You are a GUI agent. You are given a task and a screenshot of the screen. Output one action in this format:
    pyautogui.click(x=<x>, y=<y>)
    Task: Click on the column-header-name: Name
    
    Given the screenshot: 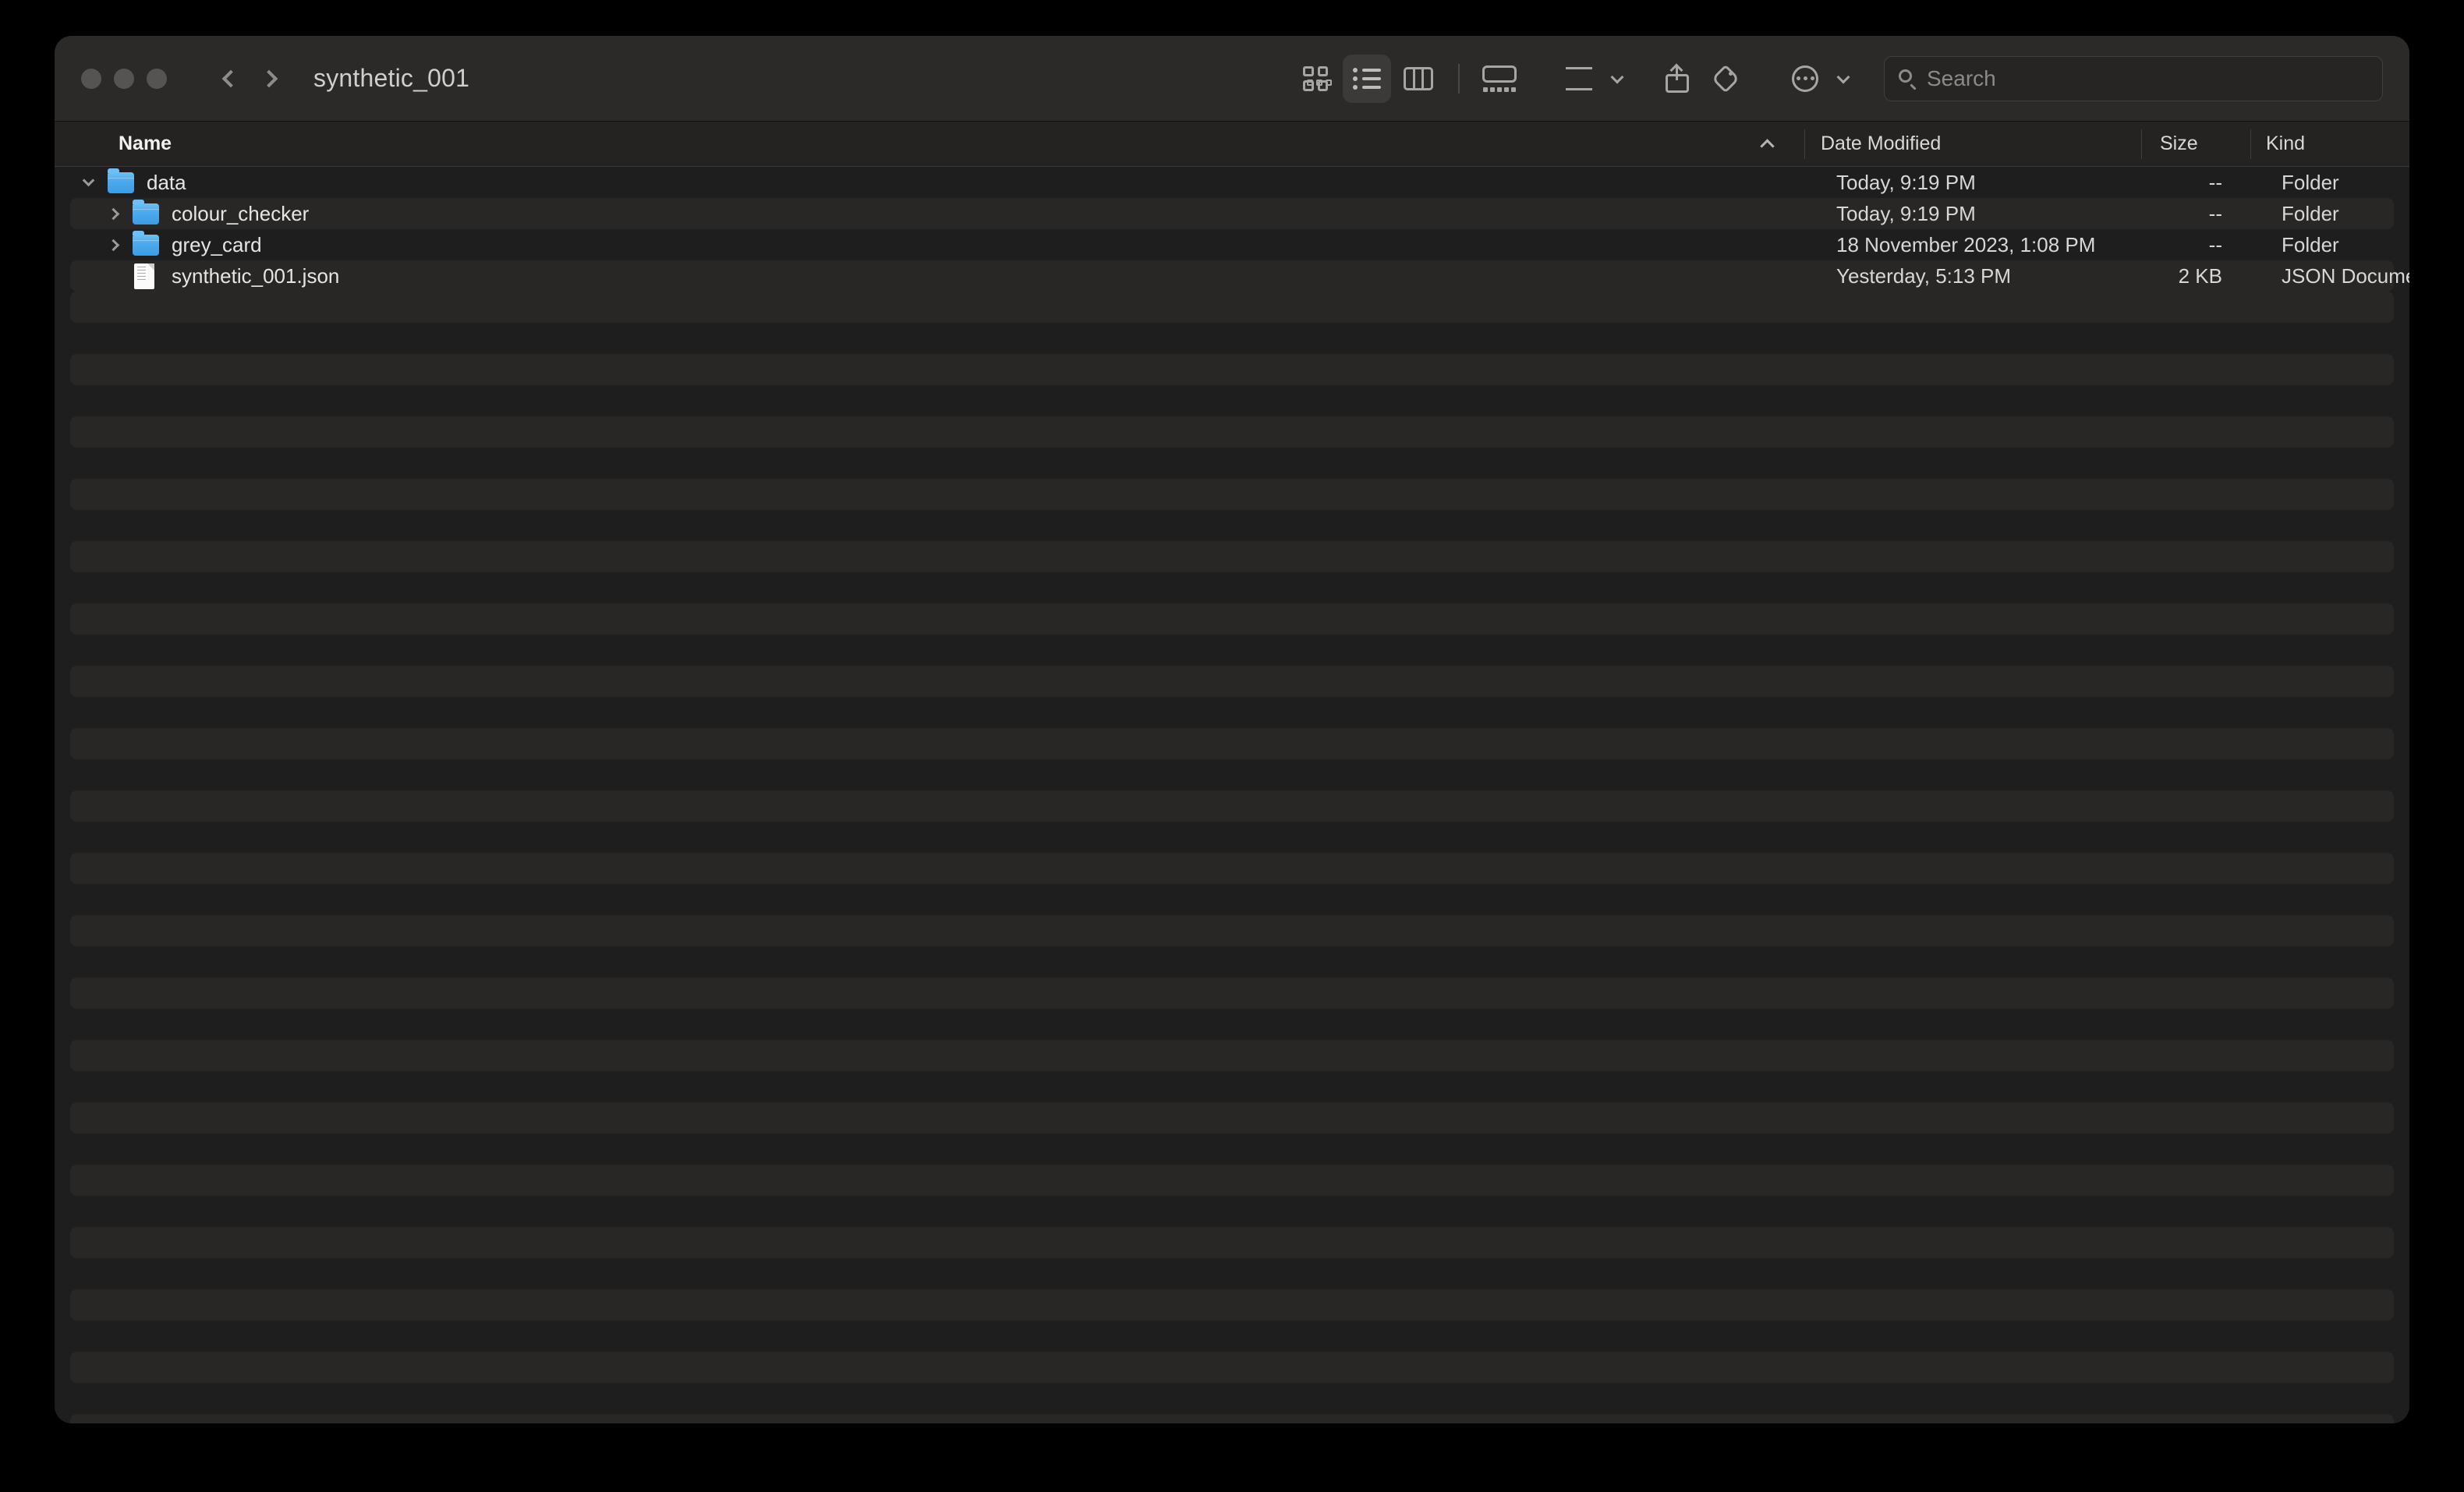 What is the action you would take?
    pyautogui.click(x=145, y=144)
    